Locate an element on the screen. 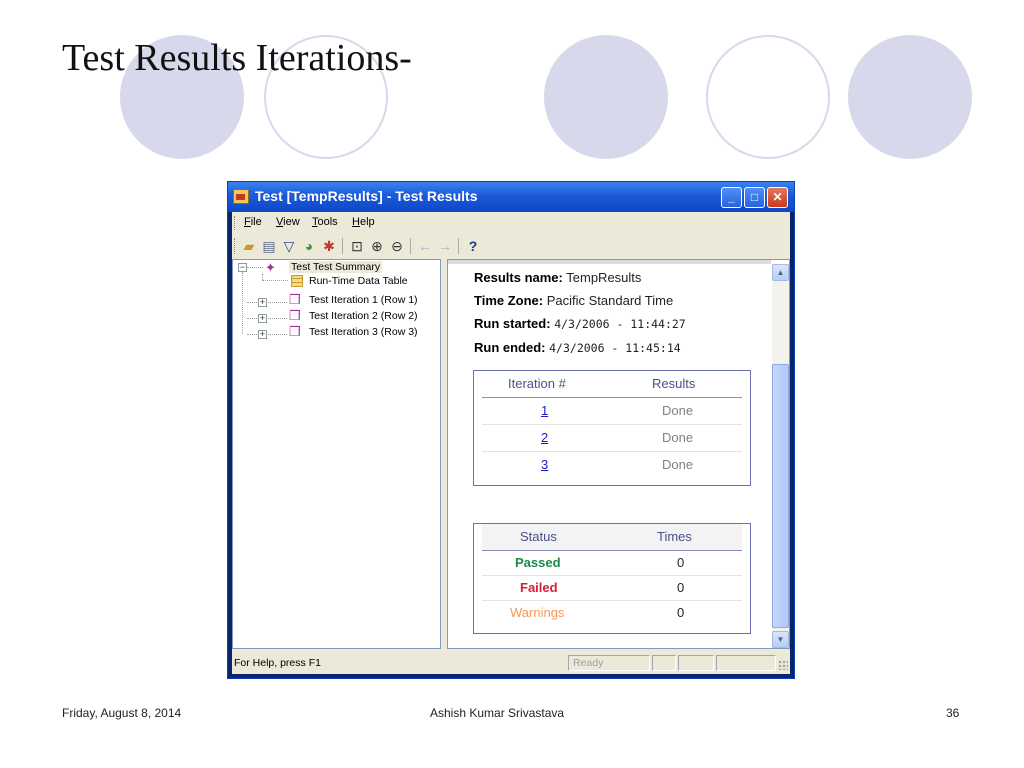  zoom-fit-icon: ⊡ is located at coordinates (357, 246).